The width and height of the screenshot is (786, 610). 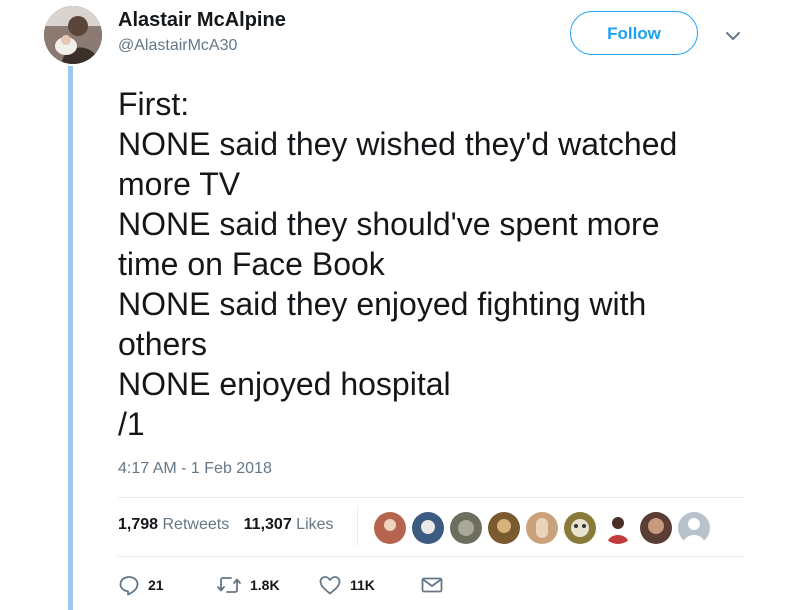 What do you see at coordinates (398, 144) in the screenshot?
I see `tweet-line: NONE said they wished they'd watched` at bounding box center [398, 144].